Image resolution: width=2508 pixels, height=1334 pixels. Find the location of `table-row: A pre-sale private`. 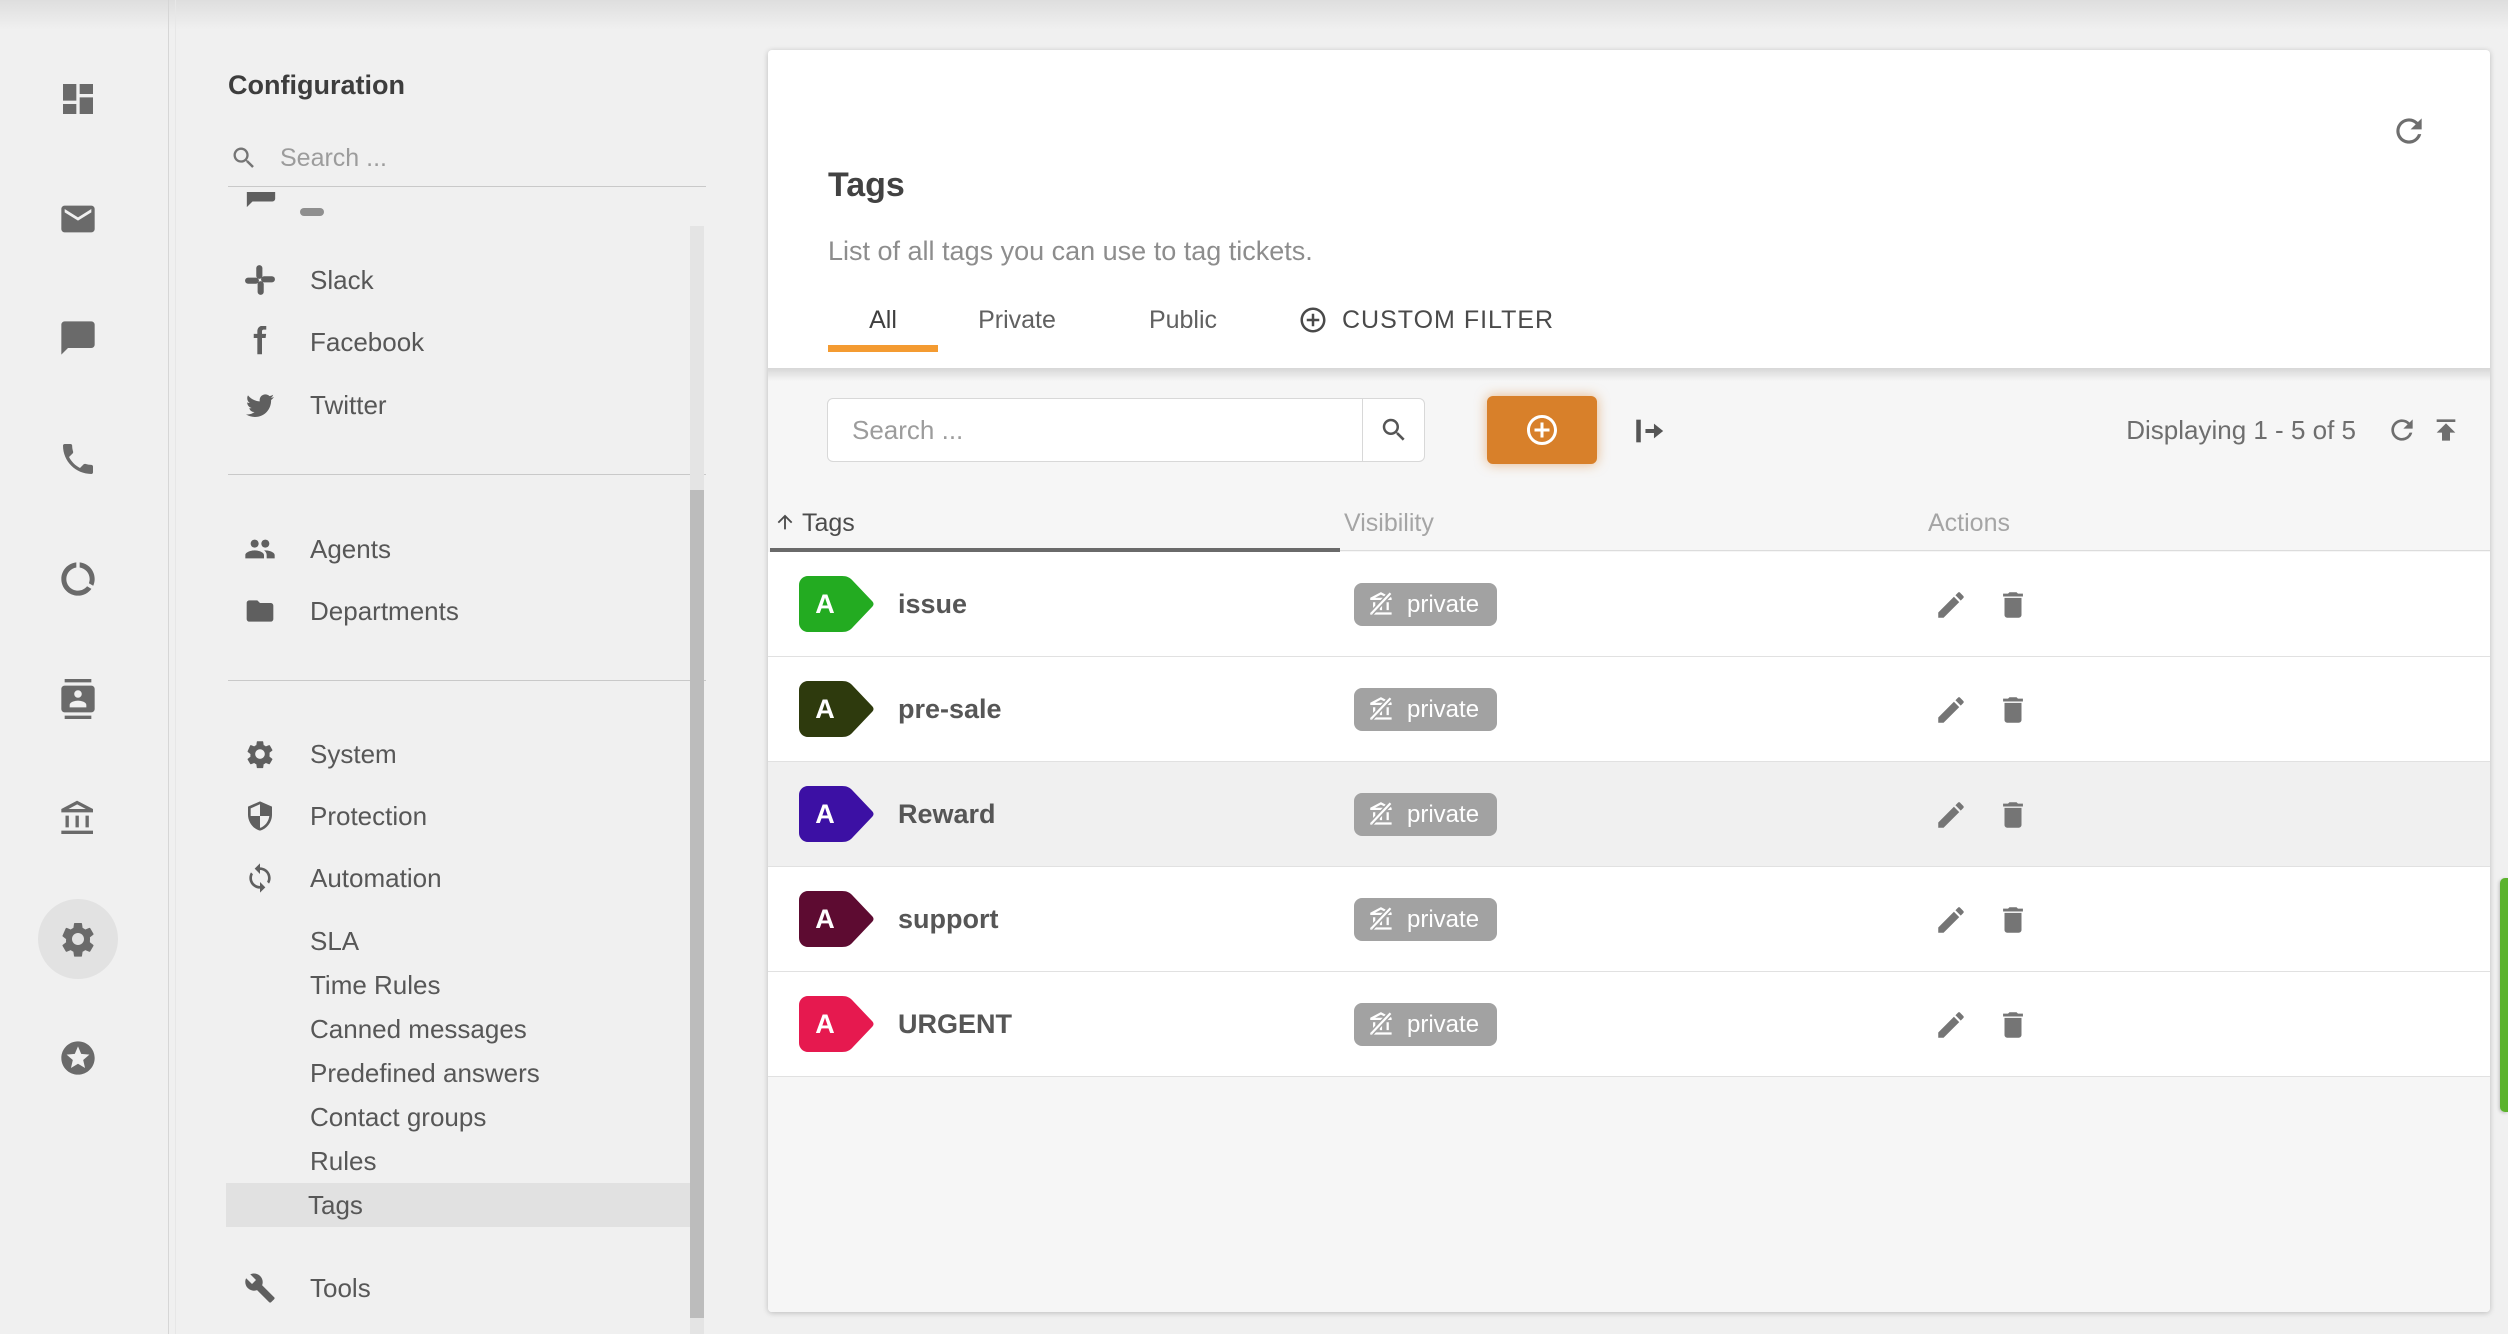

table-row: A pre-sale private is located at coordinates (1629, 709).